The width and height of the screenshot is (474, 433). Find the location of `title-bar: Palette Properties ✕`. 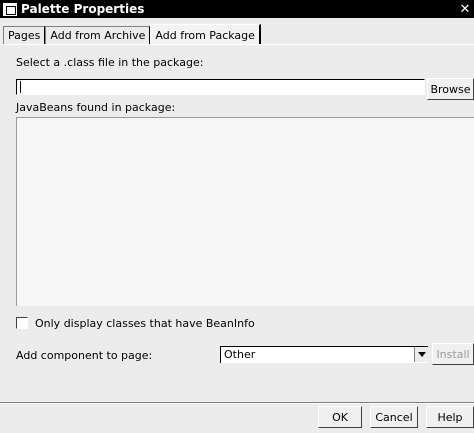

title-bar: Palette Properties ✕ is located at coordinates (237, 9).